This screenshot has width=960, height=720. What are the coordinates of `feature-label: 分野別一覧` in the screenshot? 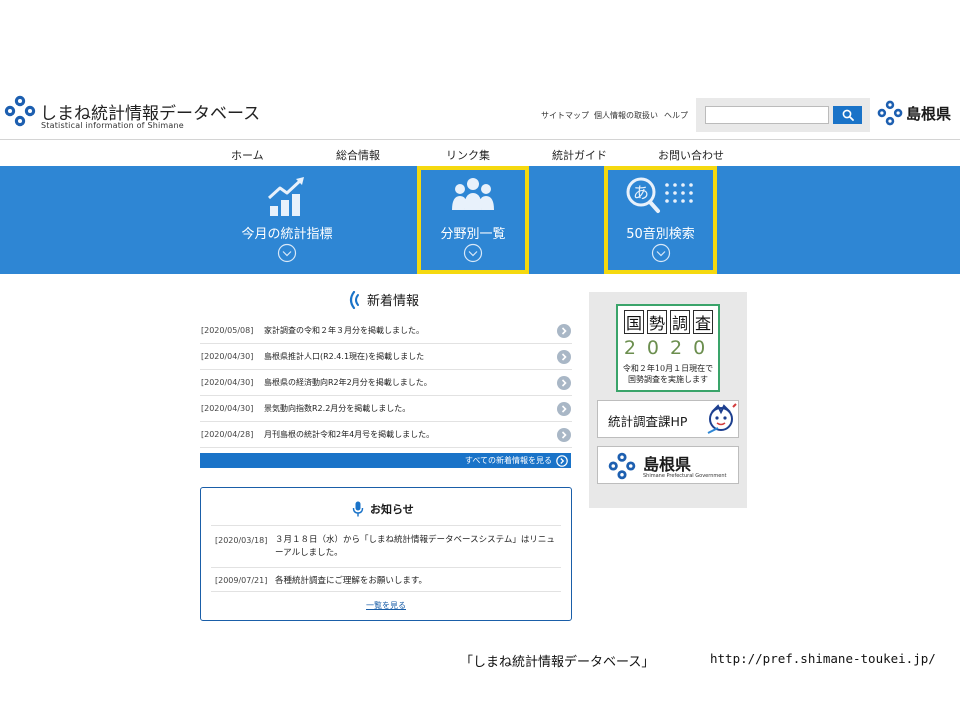 It's located at (473, 234).